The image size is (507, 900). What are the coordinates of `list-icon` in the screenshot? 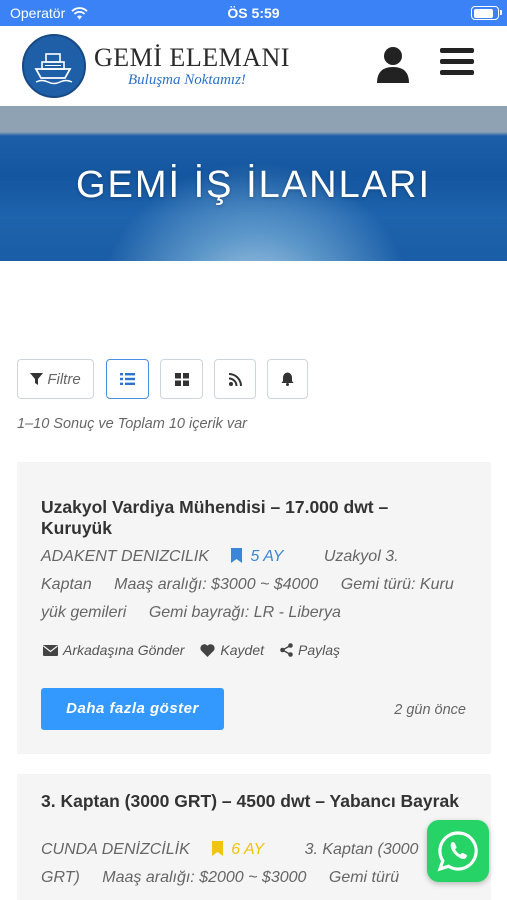 It's located at (127, 379).